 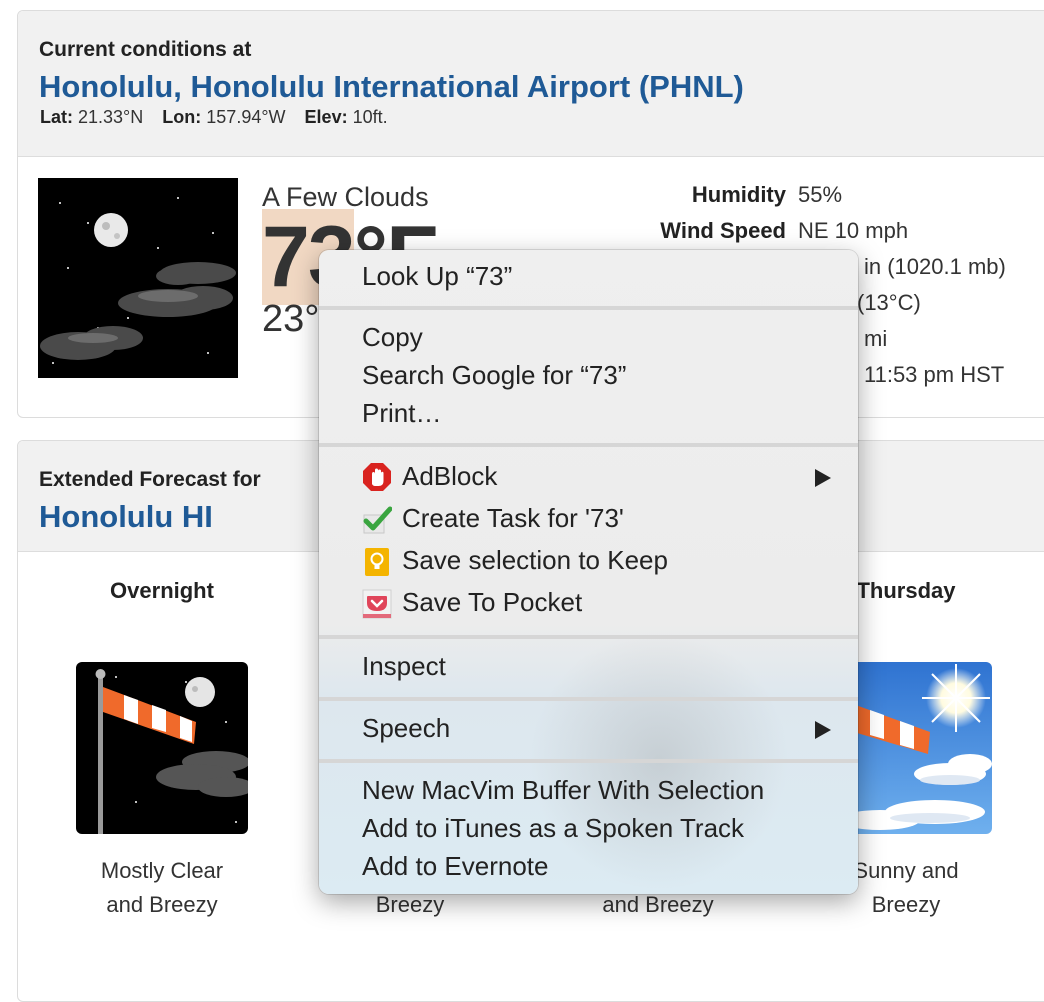 I want to click on humidity-value: 55%, so click(x=820, y=194).